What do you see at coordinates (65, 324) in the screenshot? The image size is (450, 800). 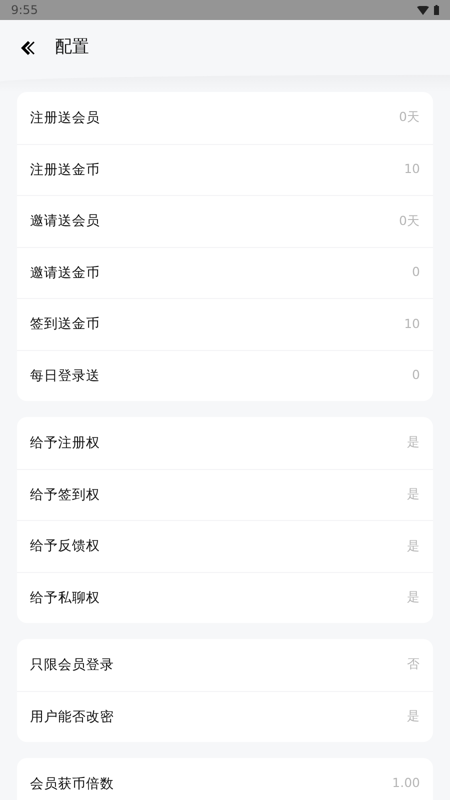 I see `setting-label: 签到送金币` at bounding box center [65, 324].